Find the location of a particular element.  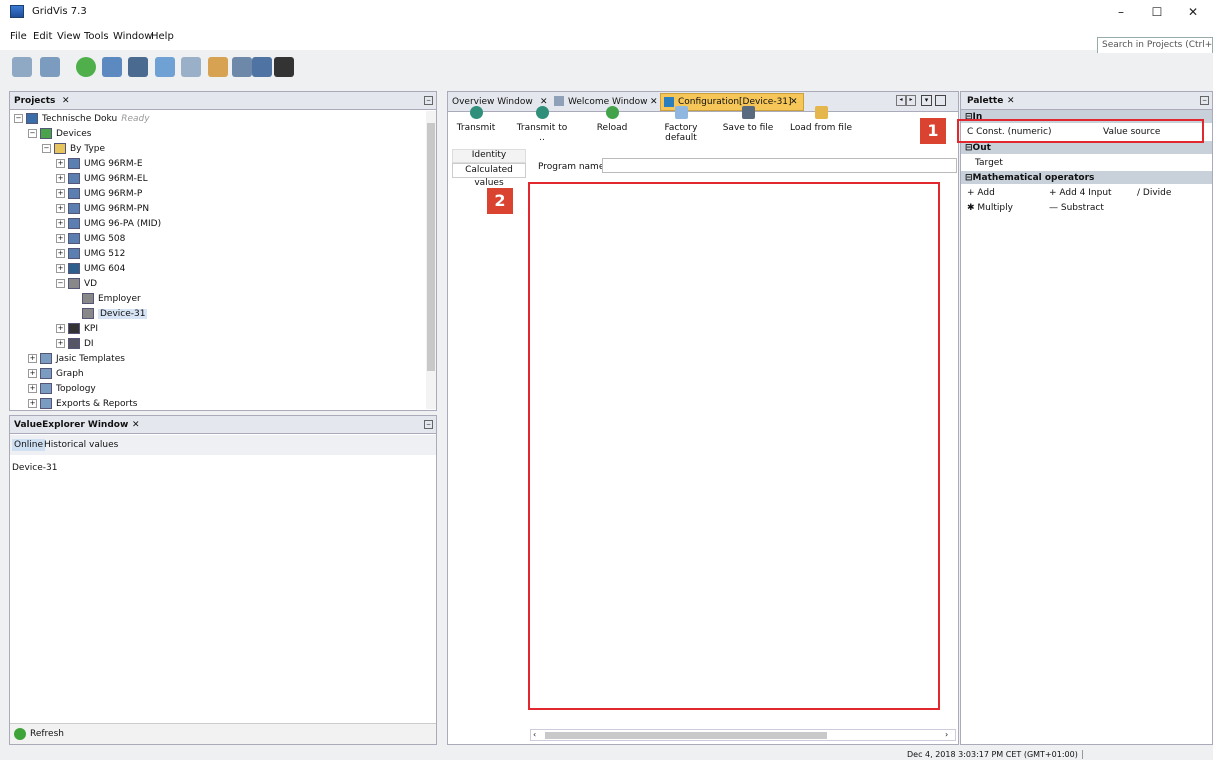

palette-divide: / Divide is located at coordinates (1154, 193).